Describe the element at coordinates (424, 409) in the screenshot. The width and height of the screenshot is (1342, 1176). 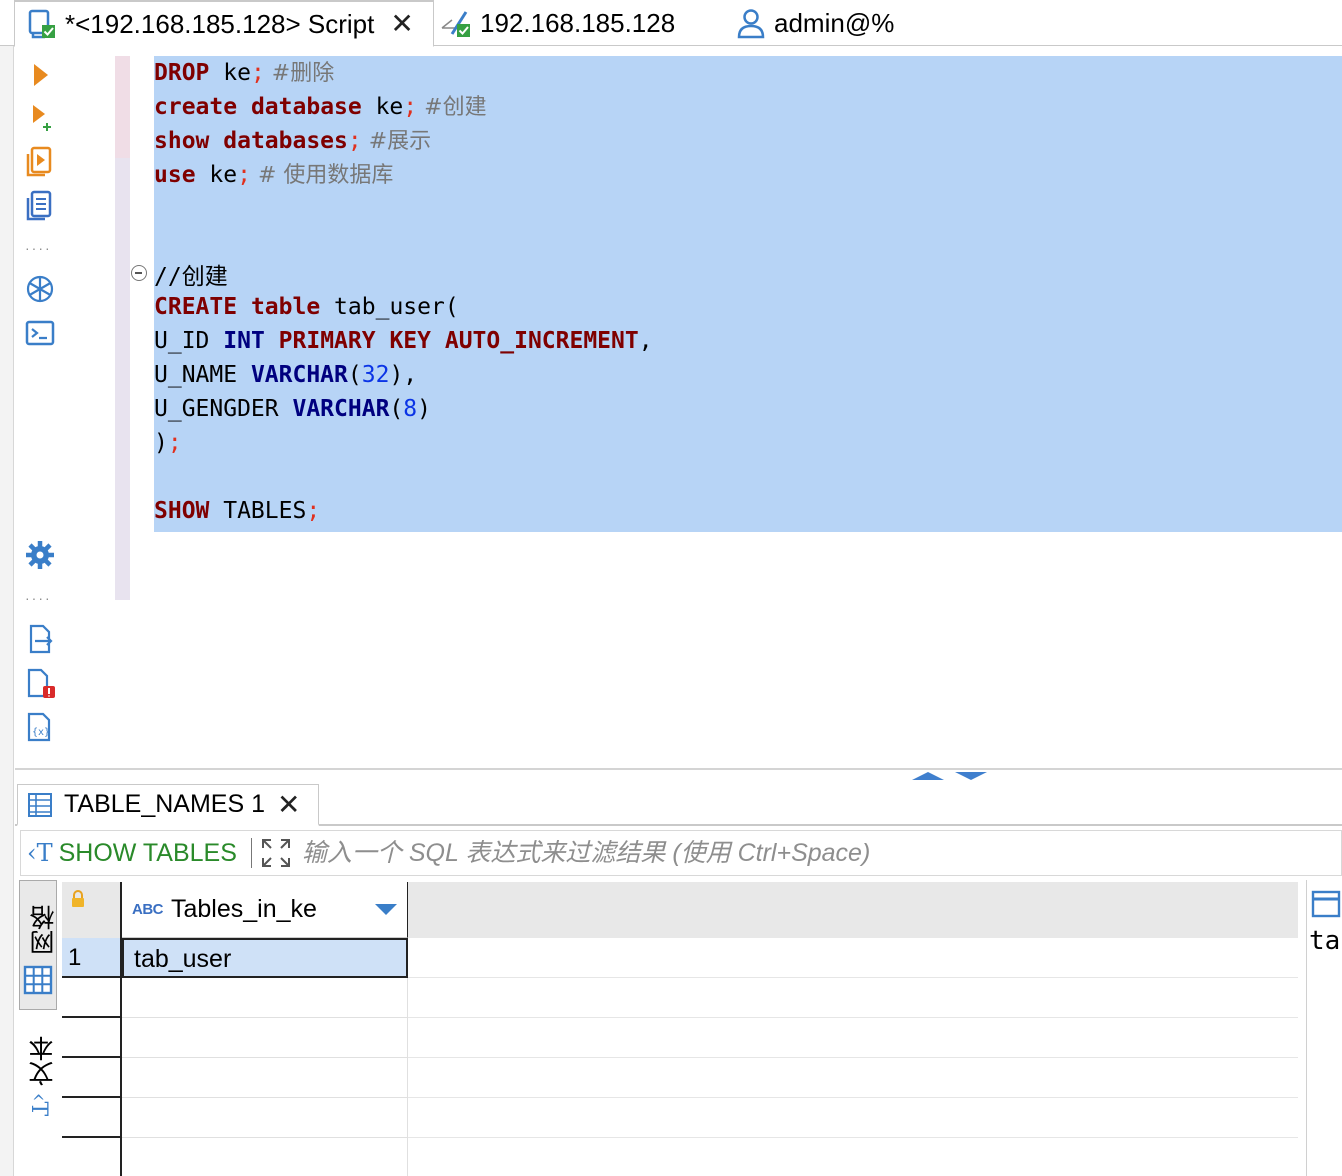
I see `code-token: )` at that location.